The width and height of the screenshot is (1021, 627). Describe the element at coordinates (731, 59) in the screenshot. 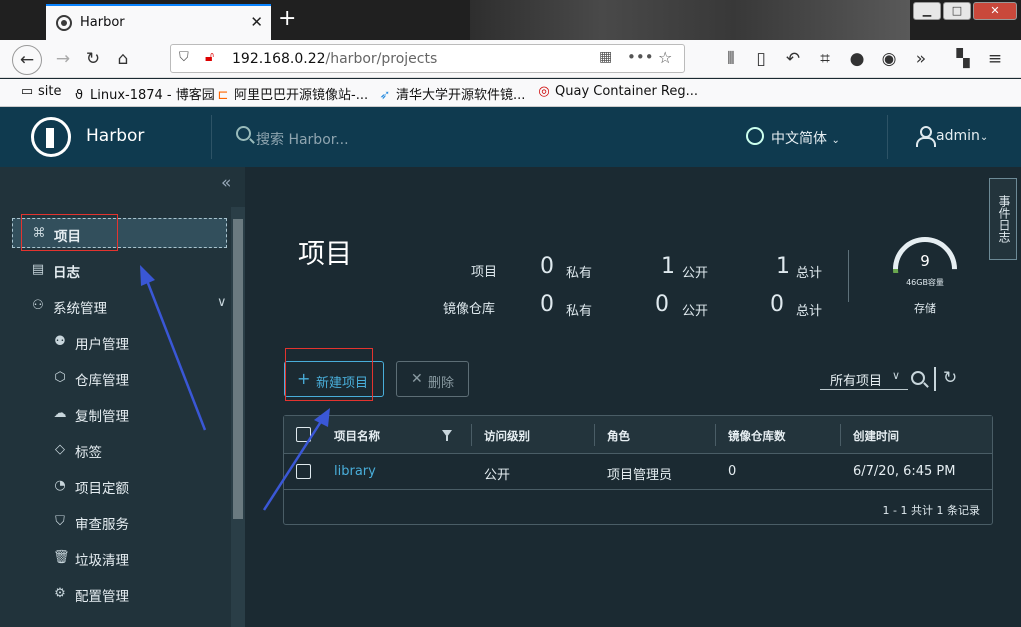

I see `library-icon: ⫴` at that location.